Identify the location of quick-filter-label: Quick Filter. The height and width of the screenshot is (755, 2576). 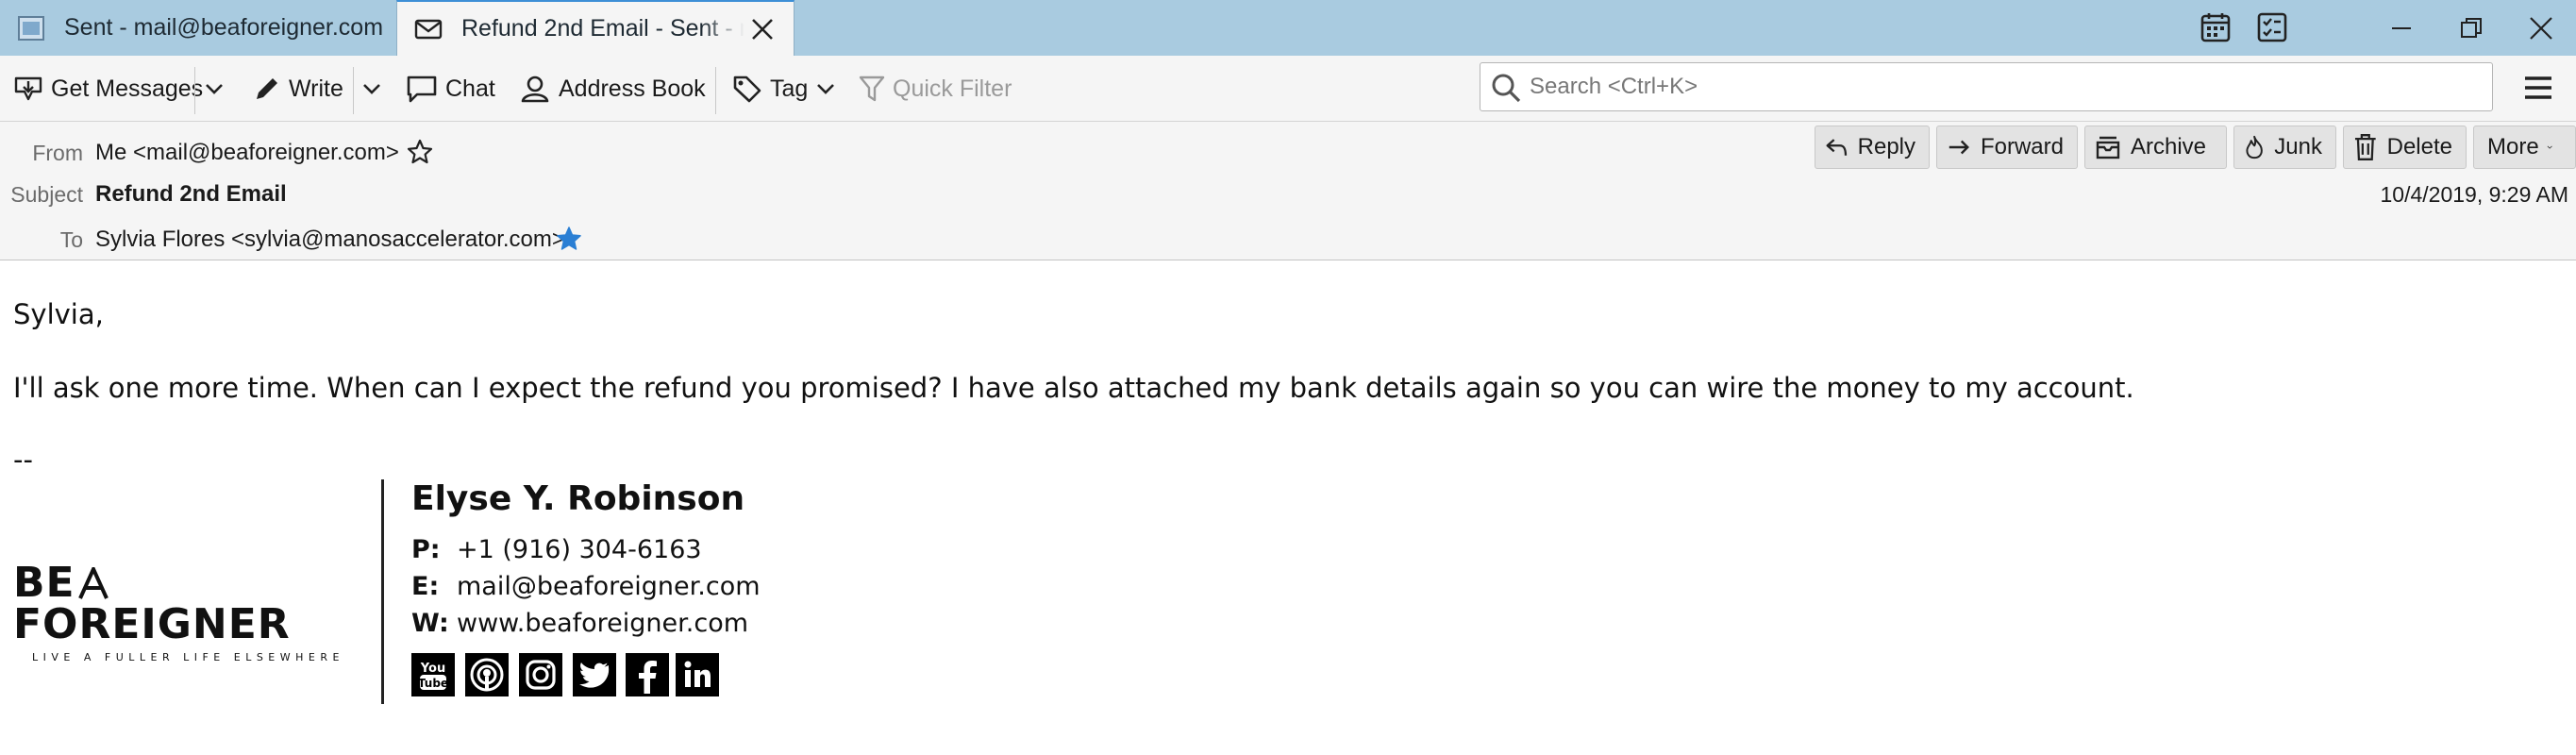
(952, 88).